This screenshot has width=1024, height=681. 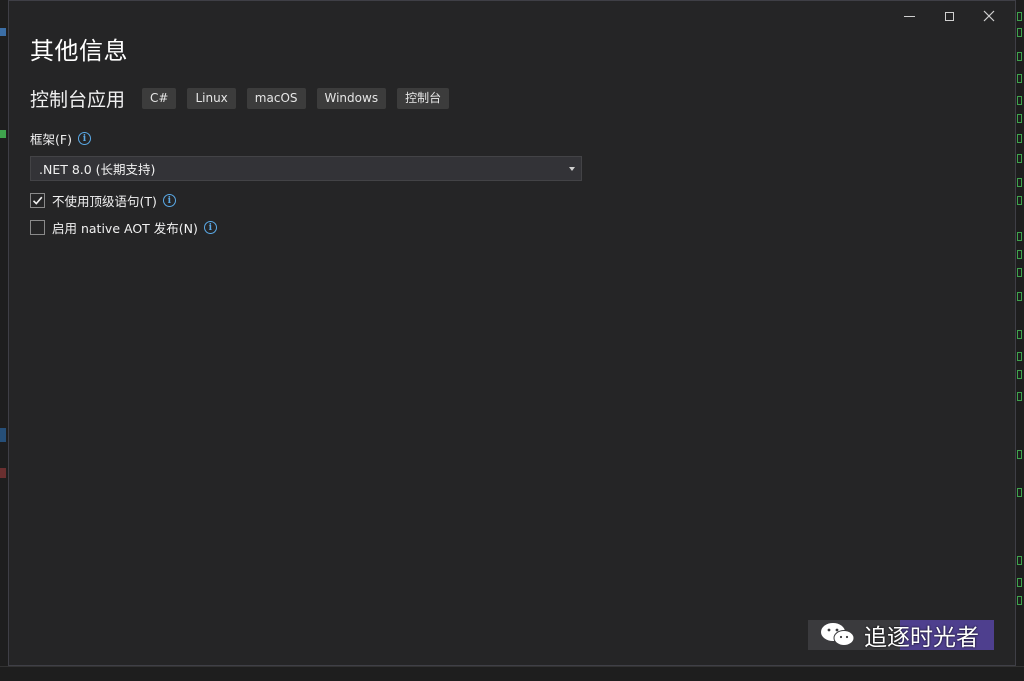 What do you see at coordinates (921, 638) in the screenshot?
I see `watermark-text: 追逐时光者` at bounding box center [921, 638].